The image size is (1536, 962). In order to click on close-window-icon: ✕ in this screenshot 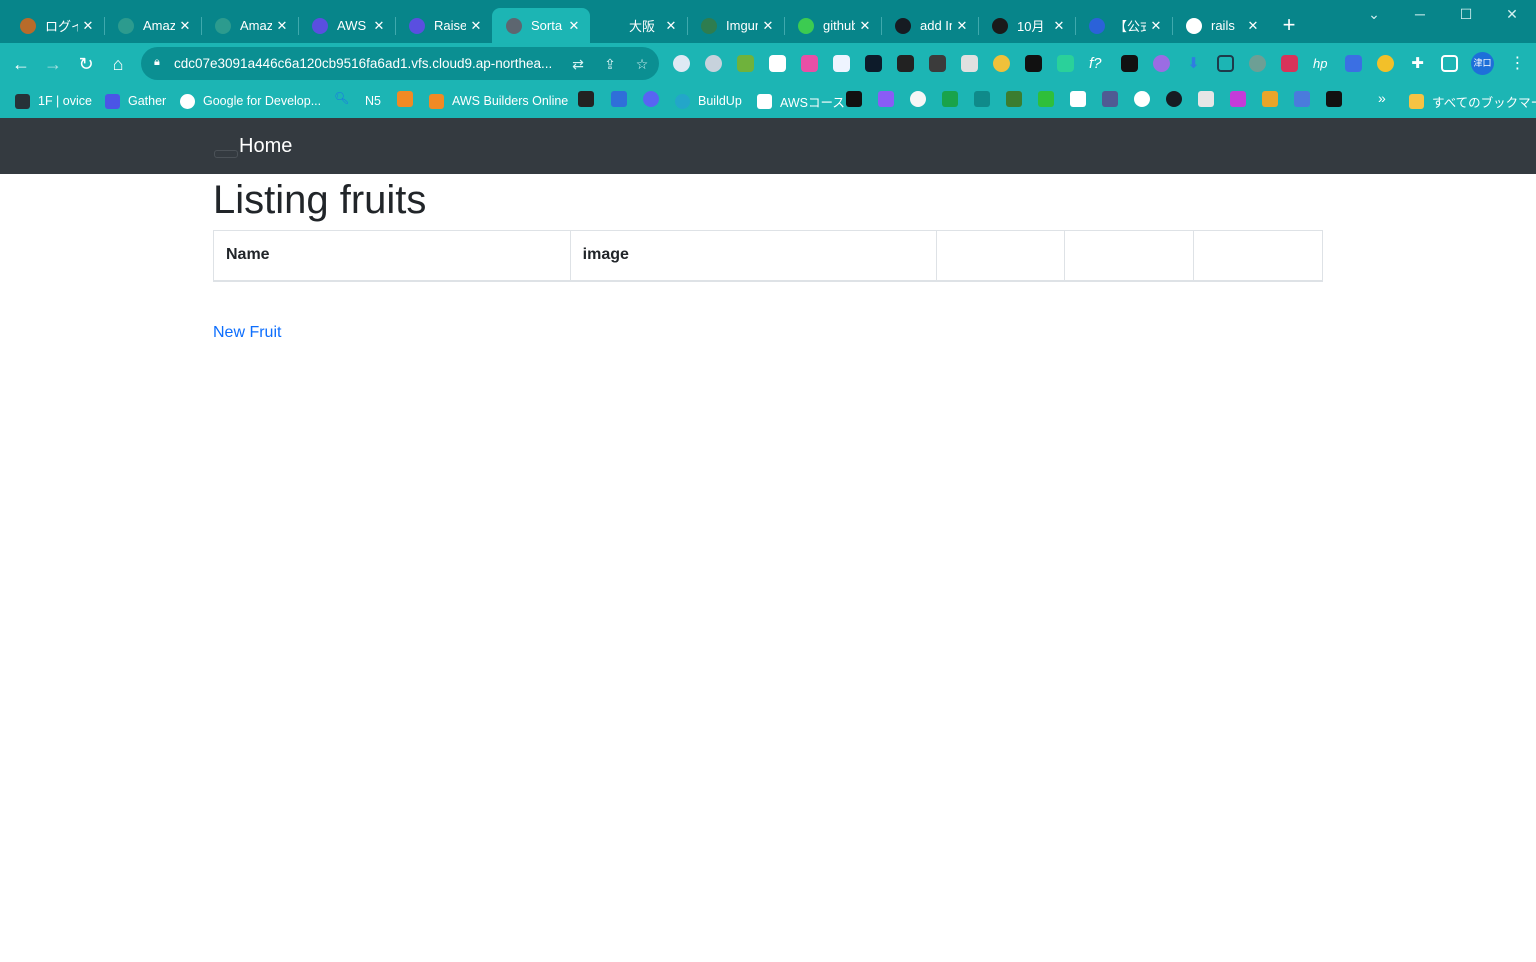, I will do `click(1512, 14)`.